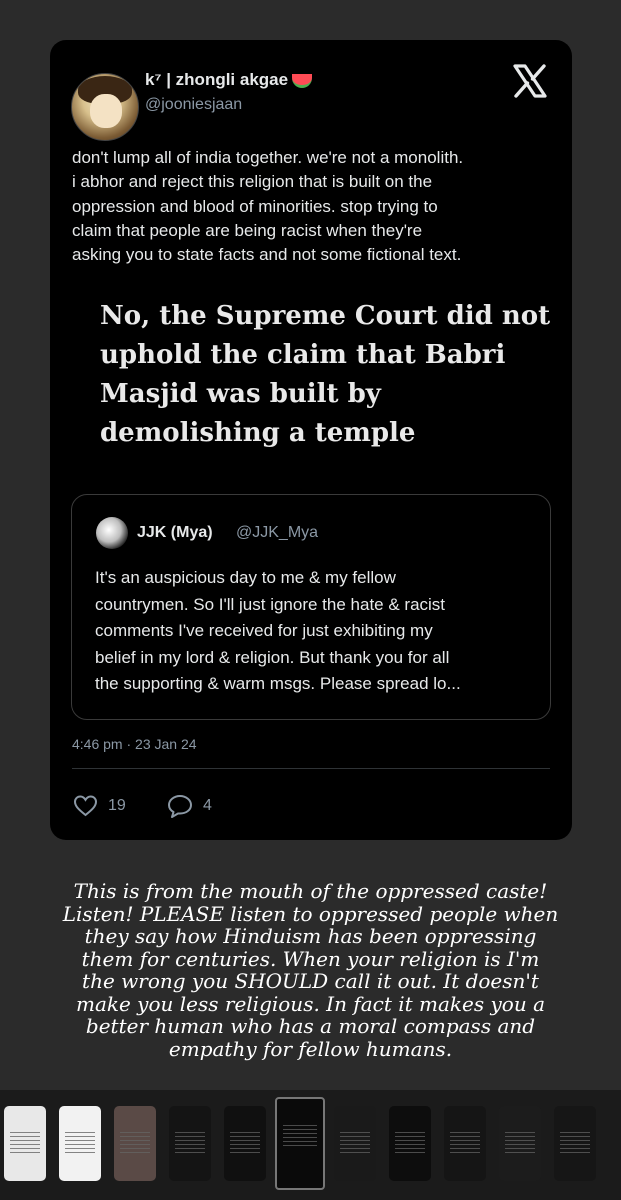  What do you see at coordinates (99, 806) in the screenshot?
I see `like-button: 19` at bounding box center [99, 806].